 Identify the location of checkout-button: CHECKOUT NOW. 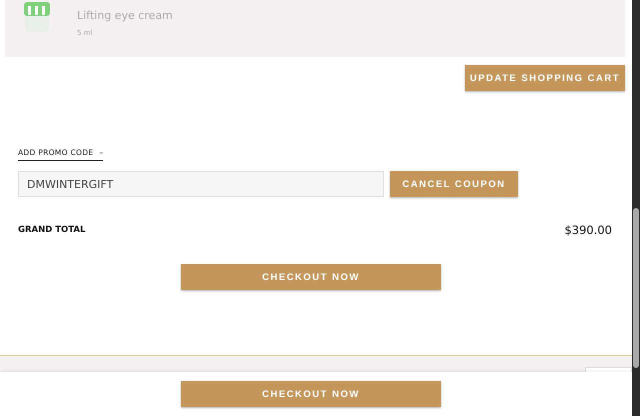
(311, 277).